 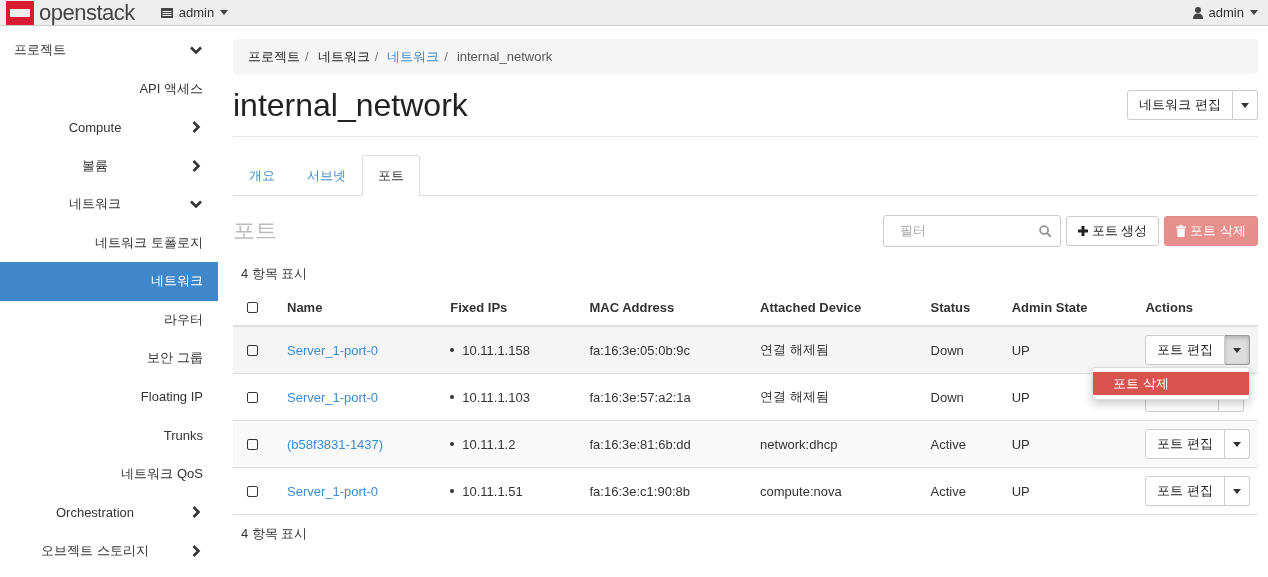 I want to click on trash-icon, so click(x=1181, y=230).